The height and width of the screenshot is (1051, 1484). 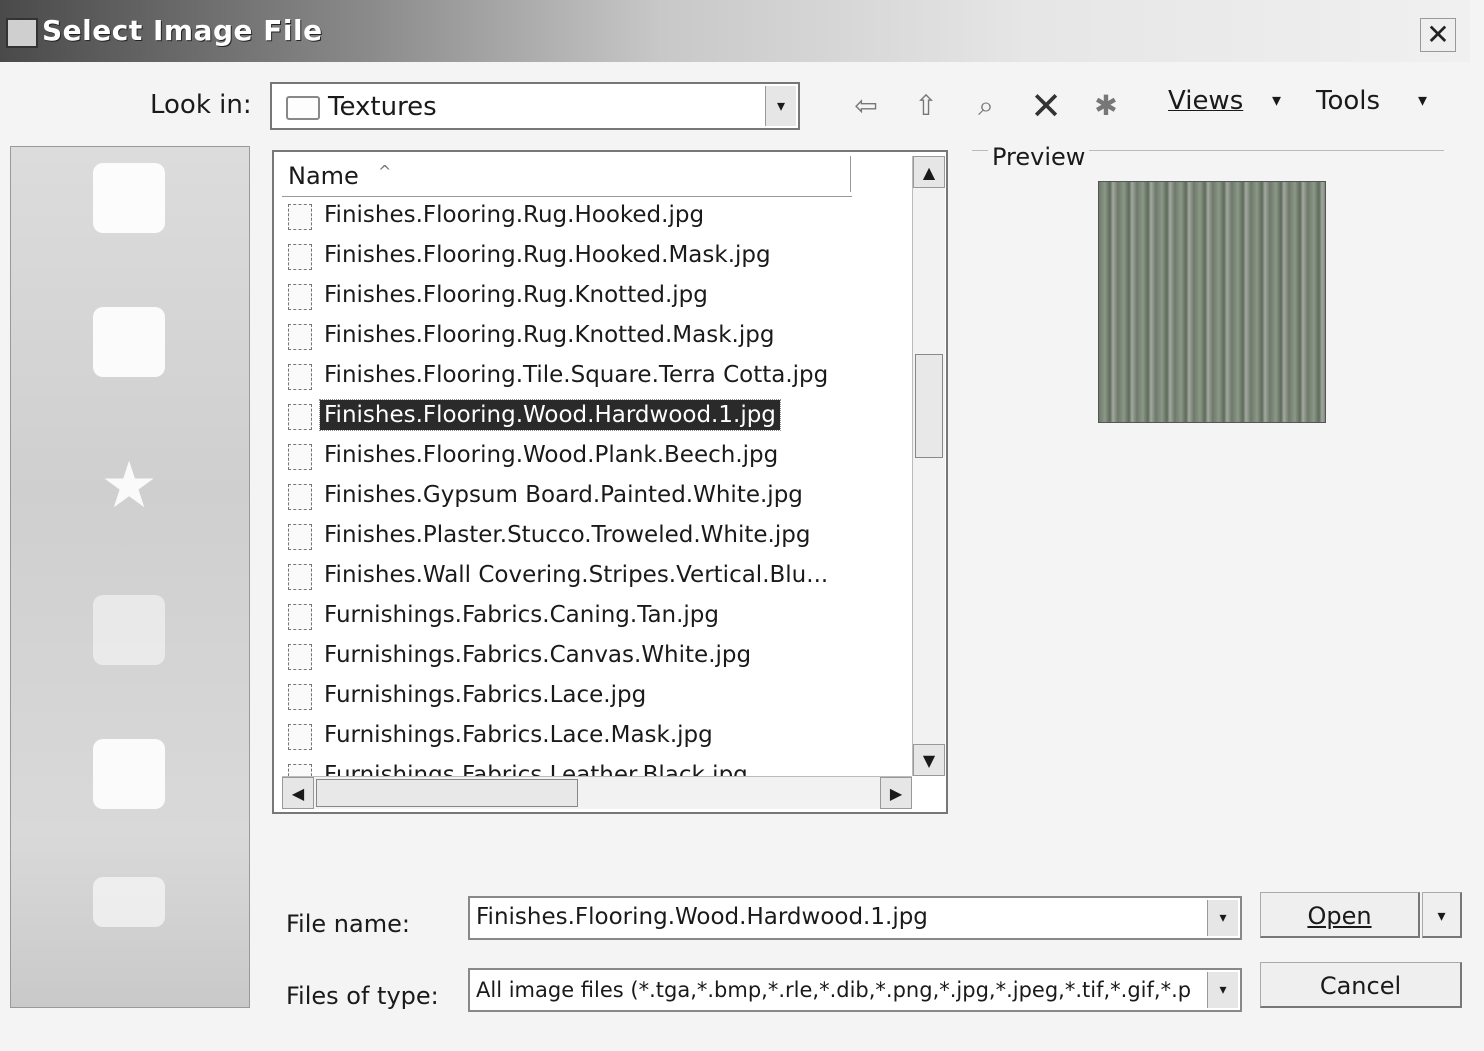 What do you see at coordinates (929, 172) in the screenshot?
I see `scroll-up-icon: ▲` at bounding box center [929, 172].